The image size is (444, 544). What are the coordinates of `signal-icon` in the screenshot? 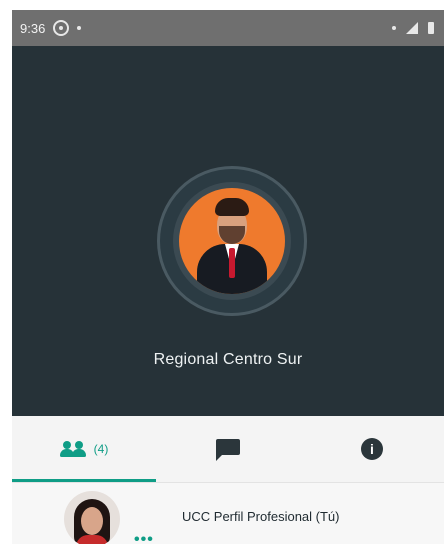 It's located at (412, 28).